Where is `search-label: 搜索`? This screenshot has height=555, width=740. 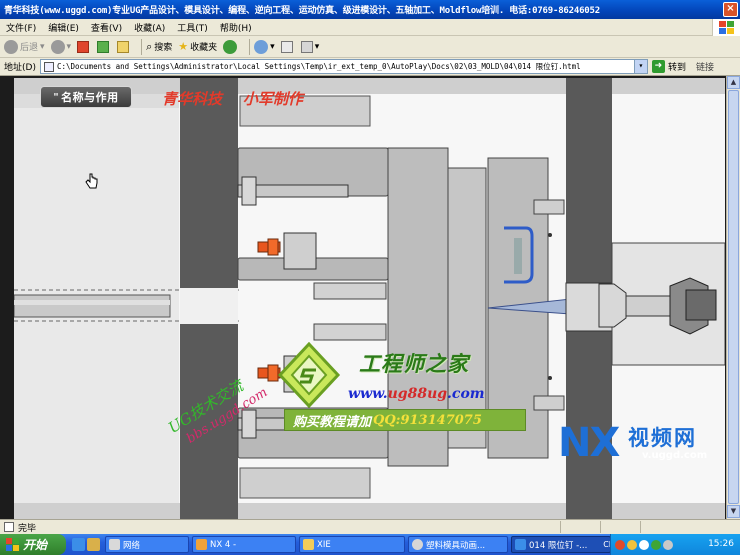 search-label: 搜索 is located at coordinates (163, 48).